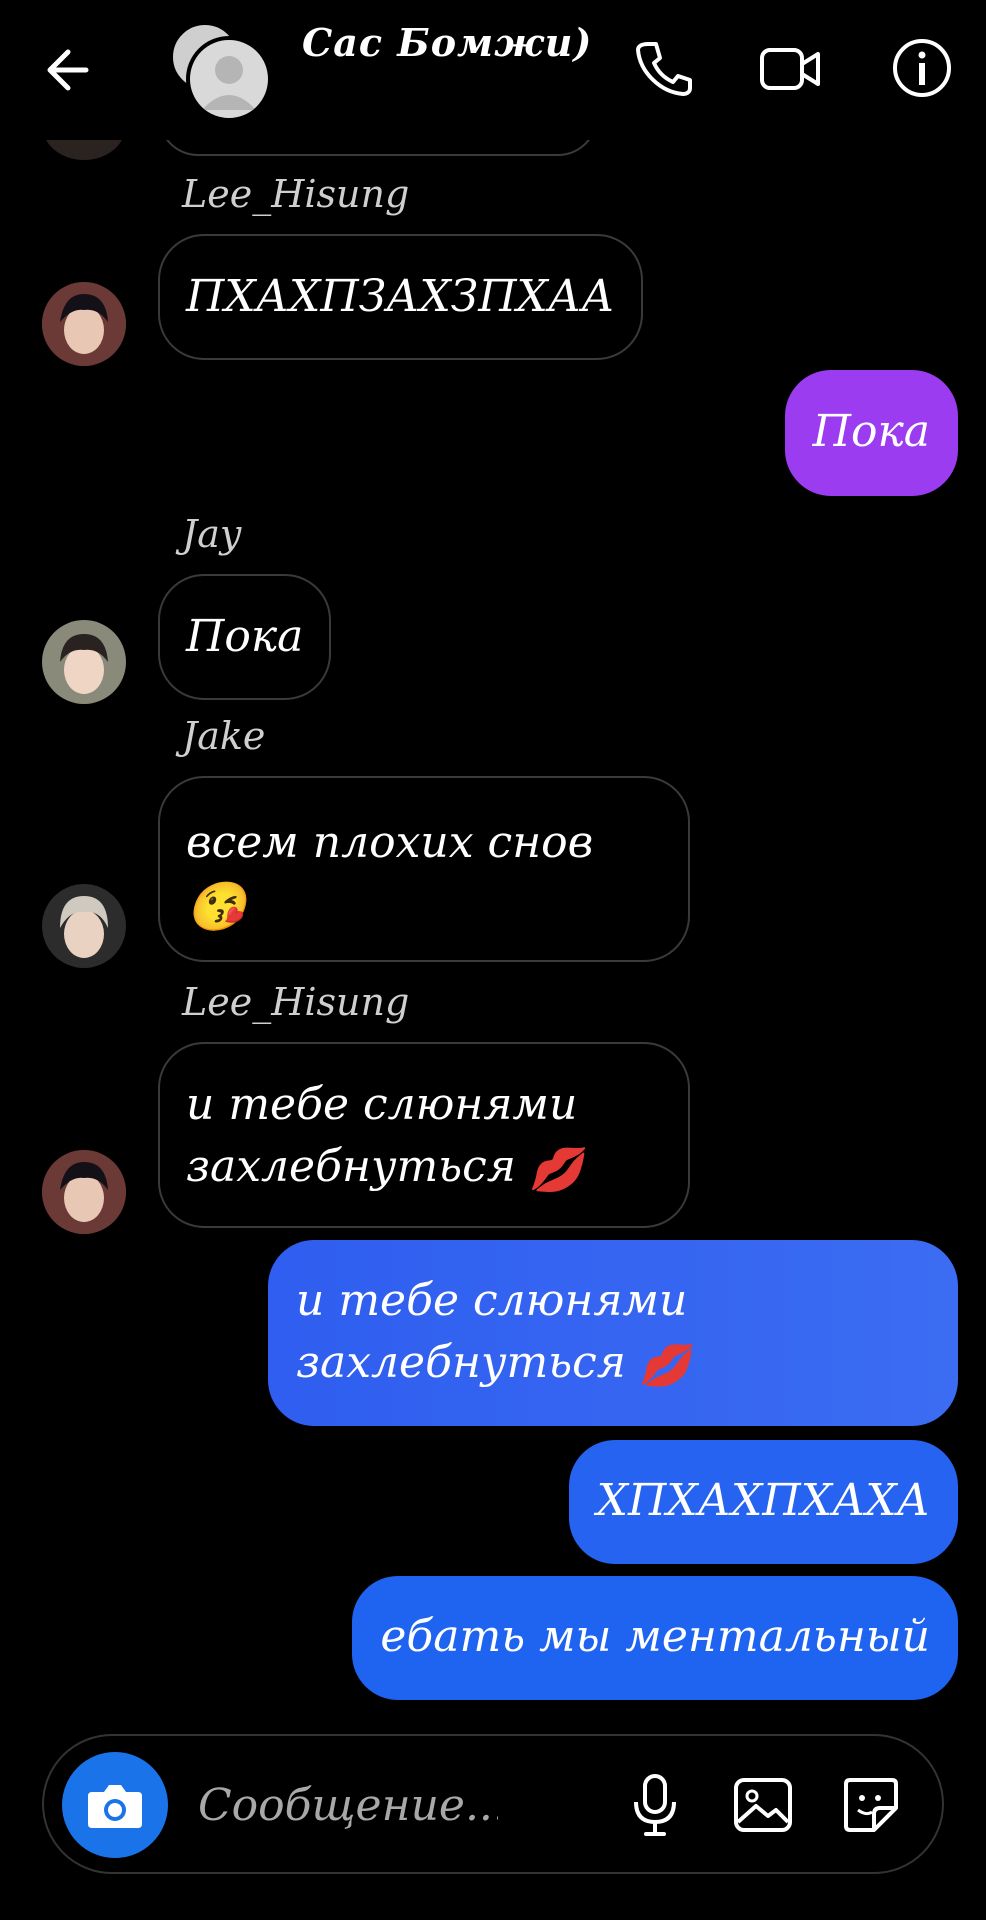  What do you see at coordinates (212, 534) in the screenshot?
I see `sender-name: Jay` at bounding box center [212, 534].